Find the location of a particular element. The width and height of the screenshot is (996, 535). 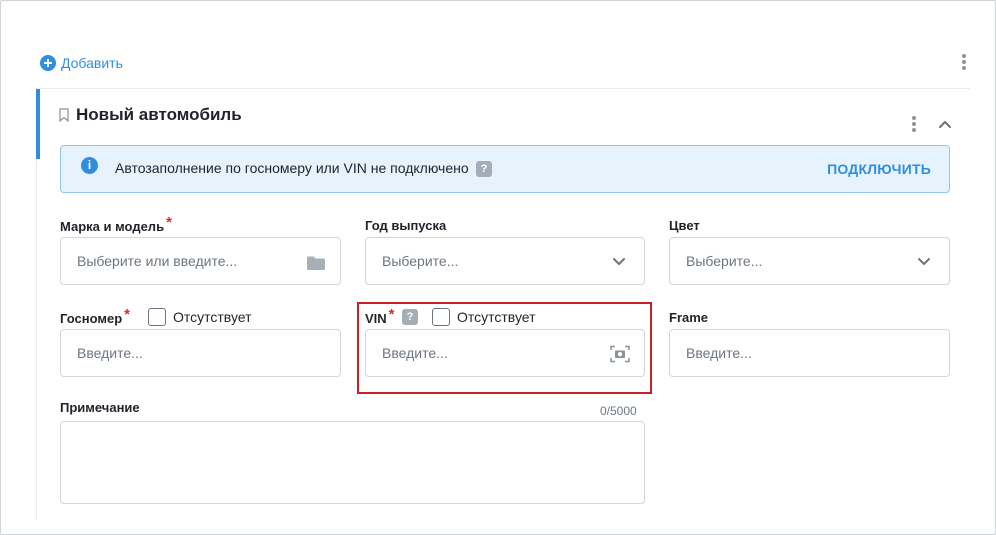

char-counter: 0/5000 is located at coordinates (618, 411).